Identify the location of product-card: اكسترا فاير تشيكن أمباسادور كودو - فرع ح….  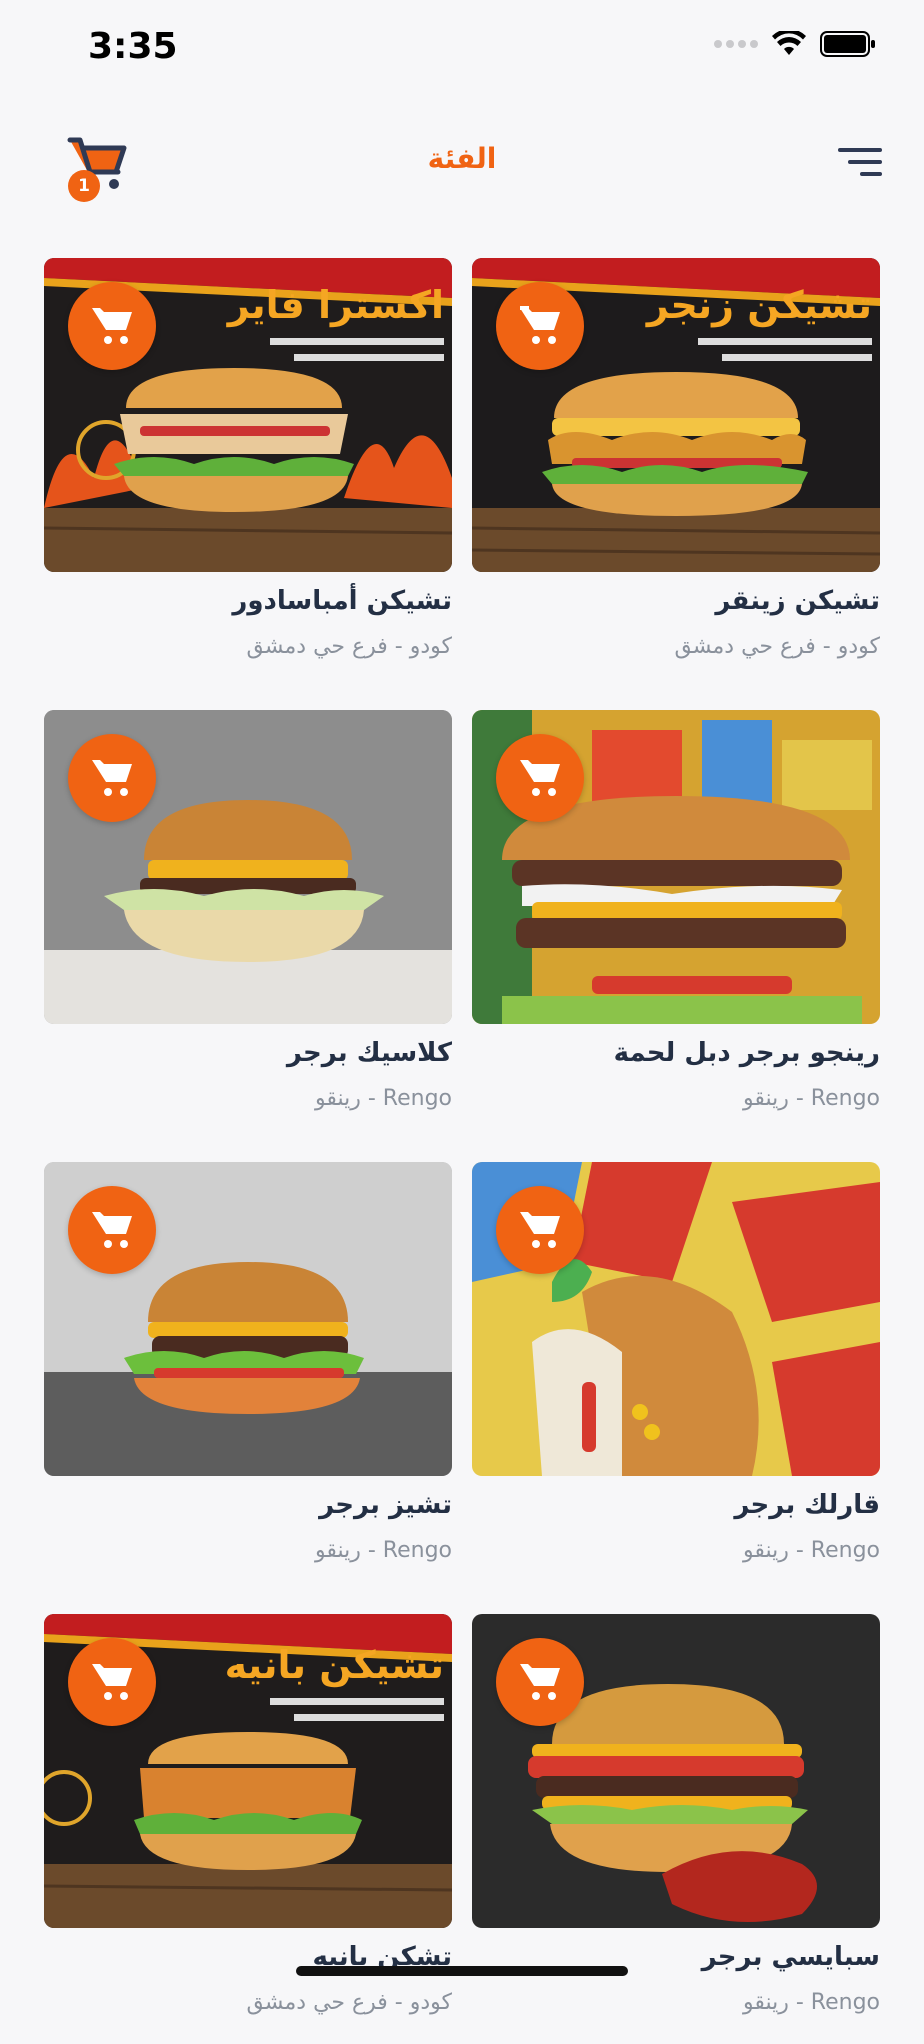
(248, 473).